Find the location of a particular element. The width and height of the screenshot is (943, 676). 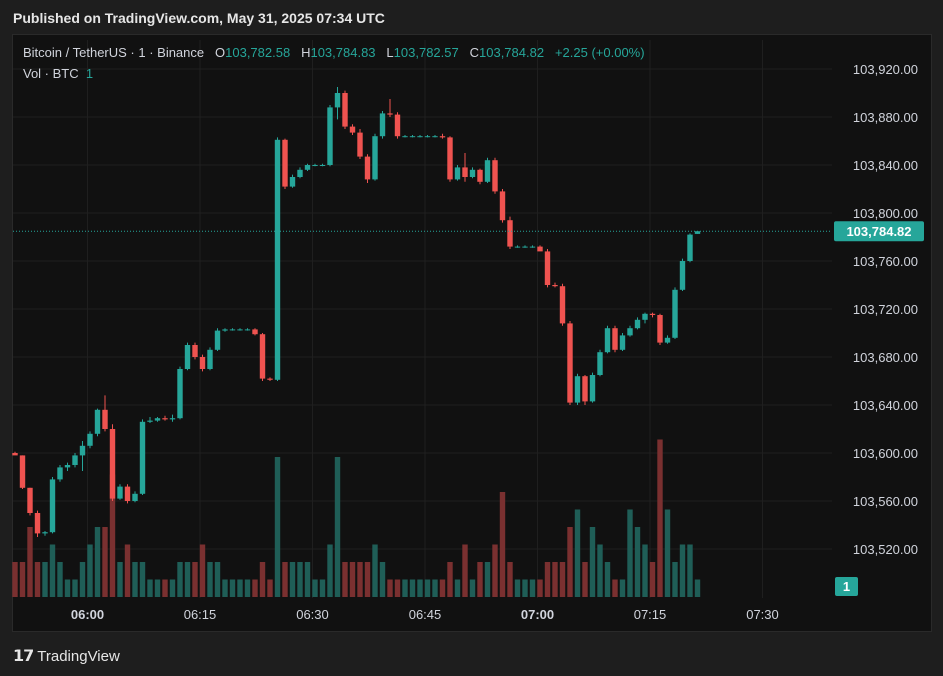

time-tick-label: 07:15 is located at coordinates (650, 614).